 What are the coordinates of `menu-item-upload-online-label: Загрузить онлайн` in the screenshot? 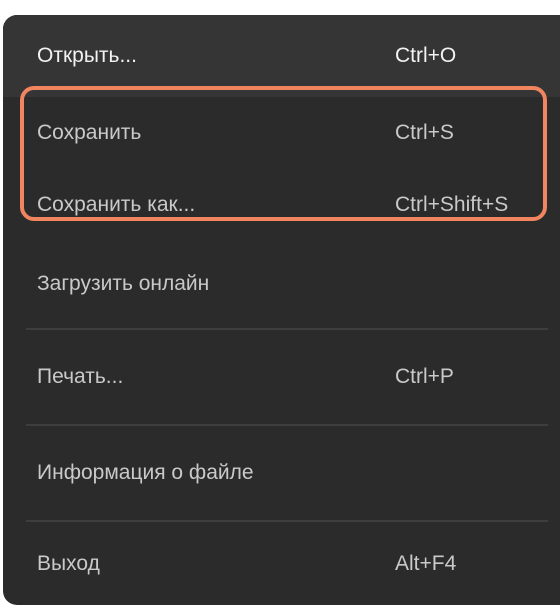 It's located at (123, 283).